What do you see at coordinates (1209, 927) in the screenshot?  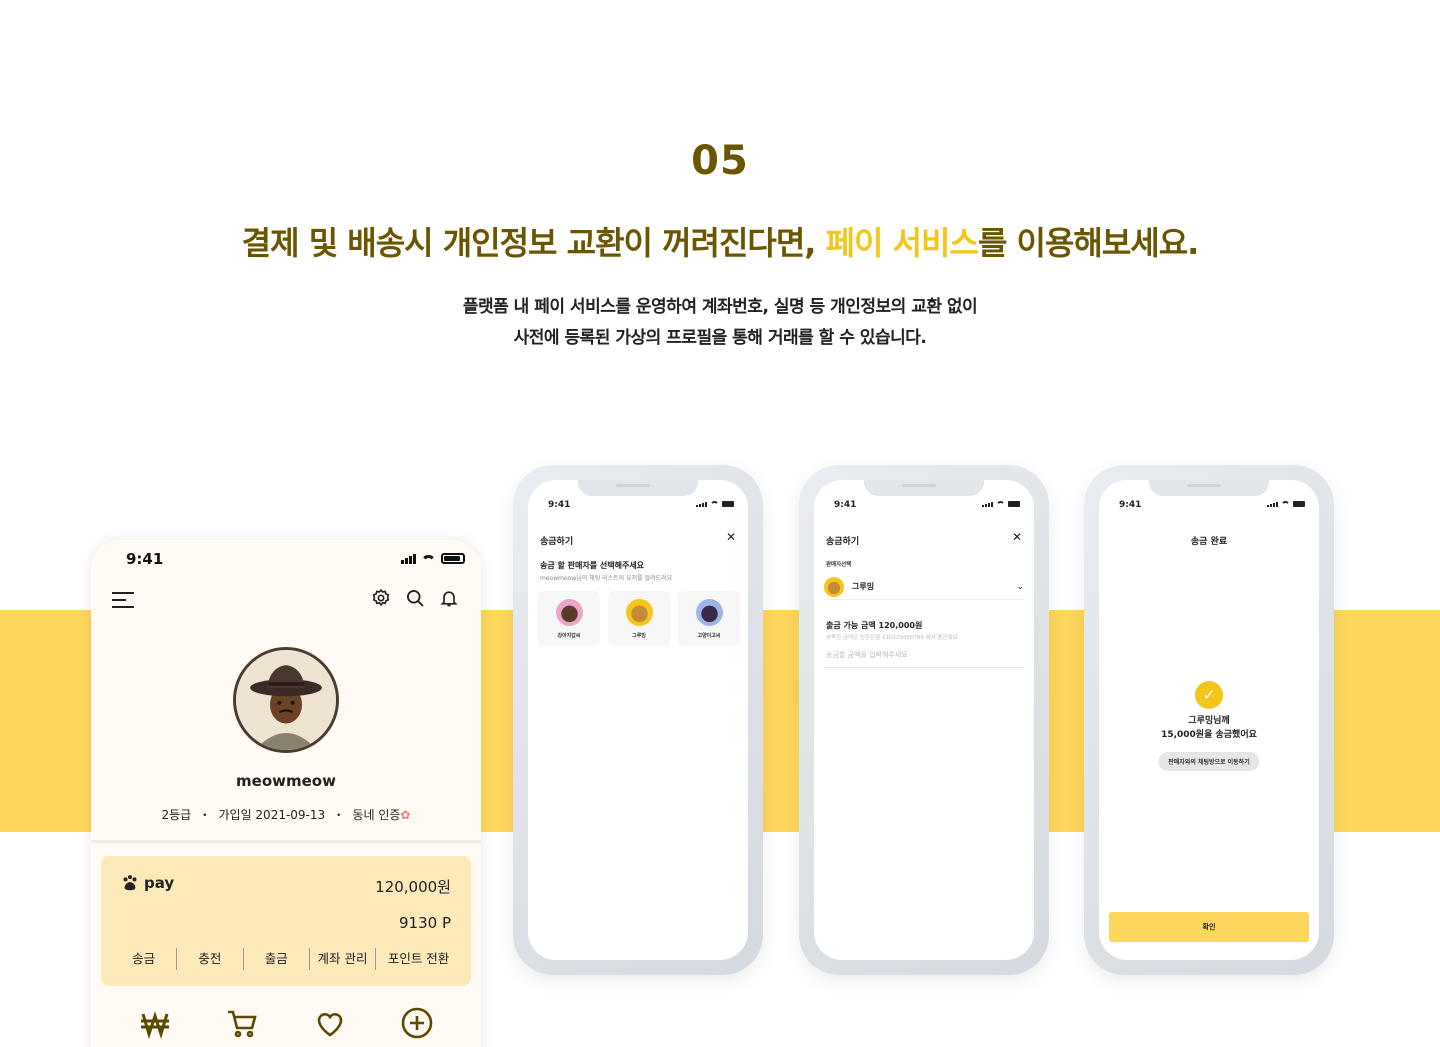 I see `confirm-button: 확인` at bounding box center [1209, 927].